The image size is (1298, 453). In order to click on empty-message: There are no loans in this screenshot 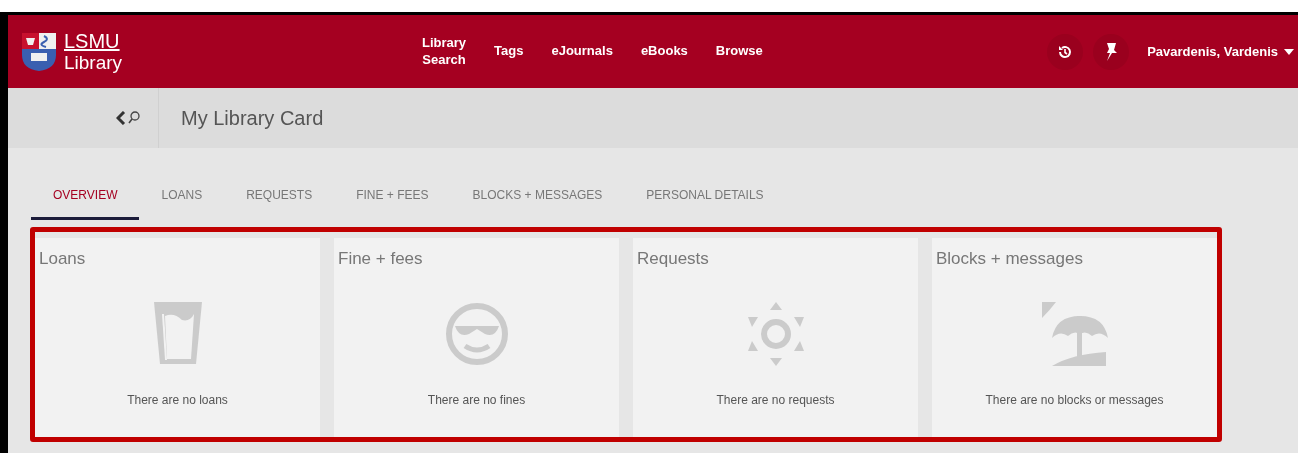, I will do `click(177, 400)`.